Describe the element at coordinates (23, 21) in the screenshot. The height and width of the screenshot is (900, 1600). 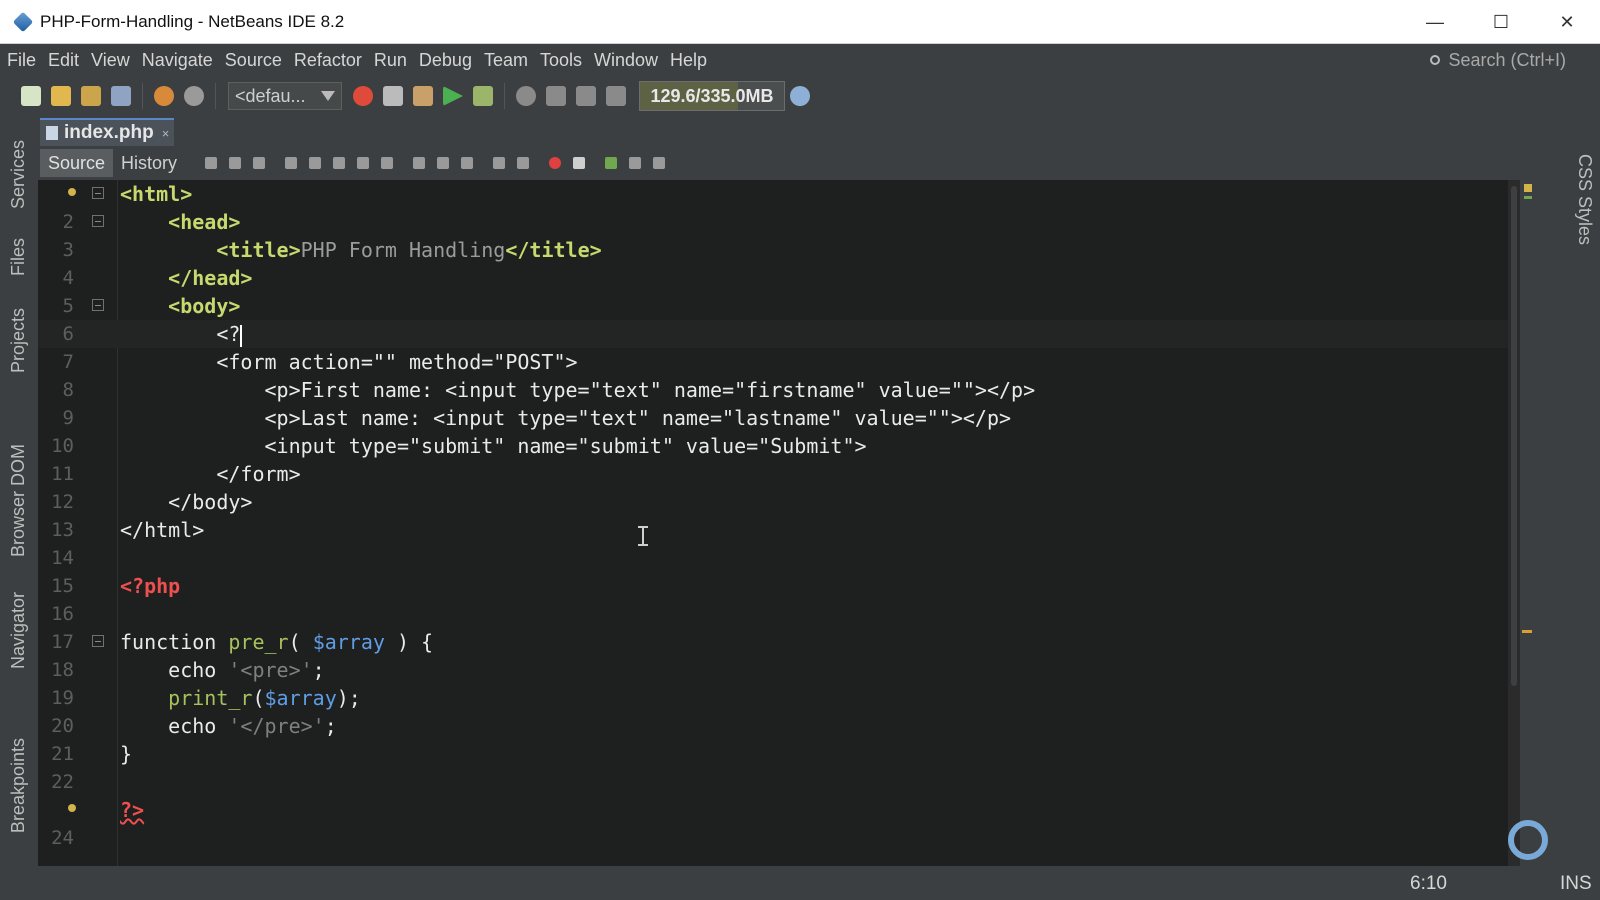
I see `netbeans-icon` at that location.